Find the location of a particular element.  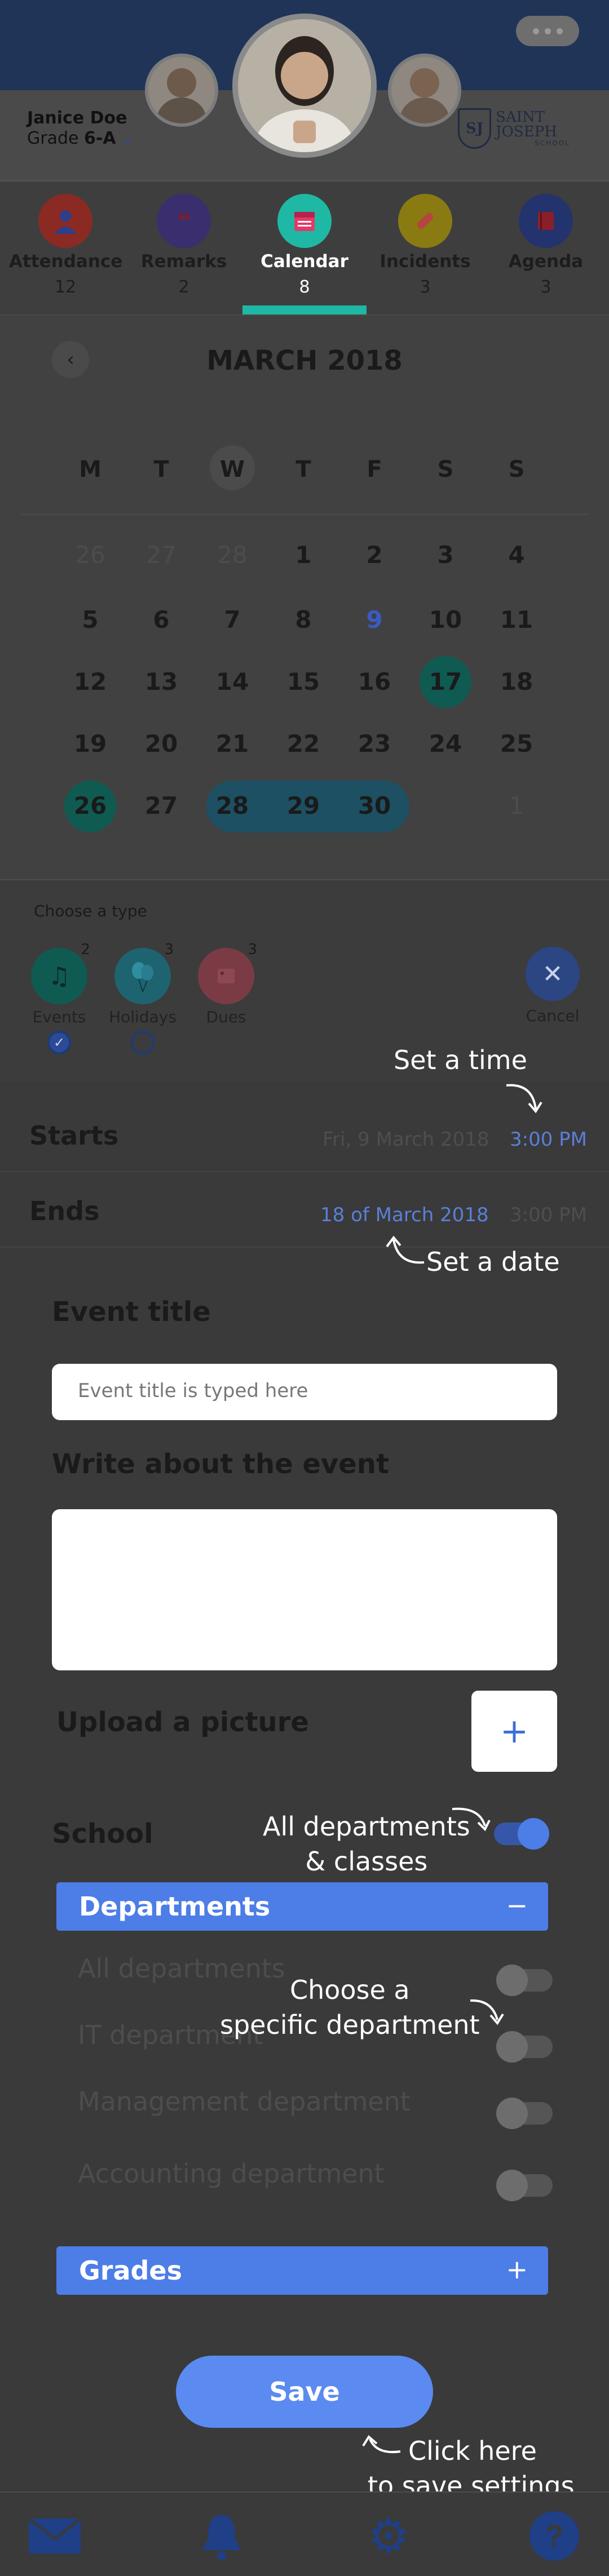

school-label: School is located at coordinates (102, 1834).